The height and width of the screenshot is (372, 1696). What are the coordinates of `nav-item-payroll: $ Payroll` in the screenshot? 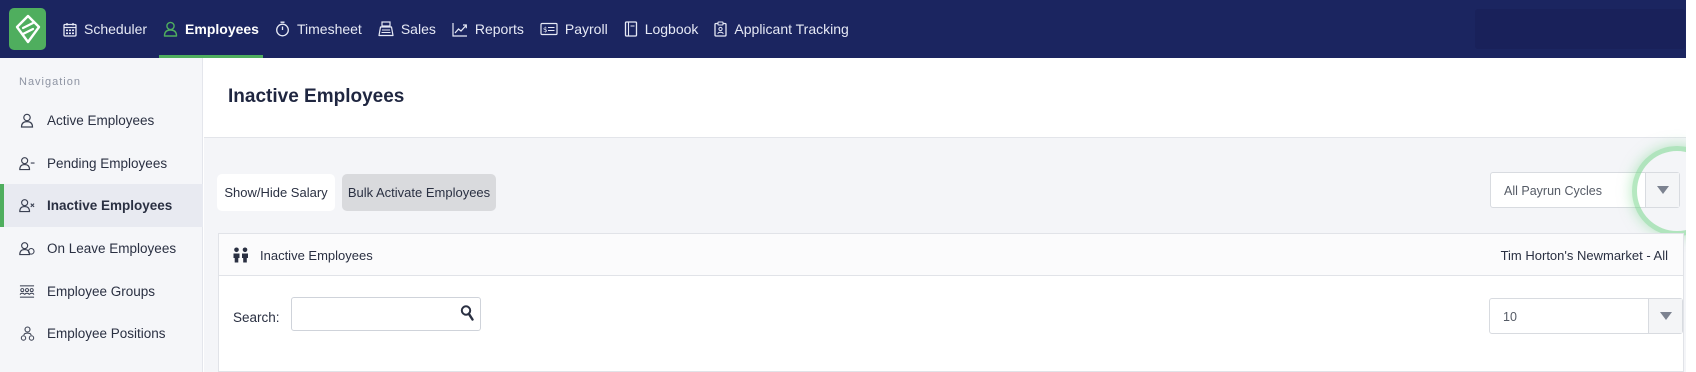 It's located at (574, 29).